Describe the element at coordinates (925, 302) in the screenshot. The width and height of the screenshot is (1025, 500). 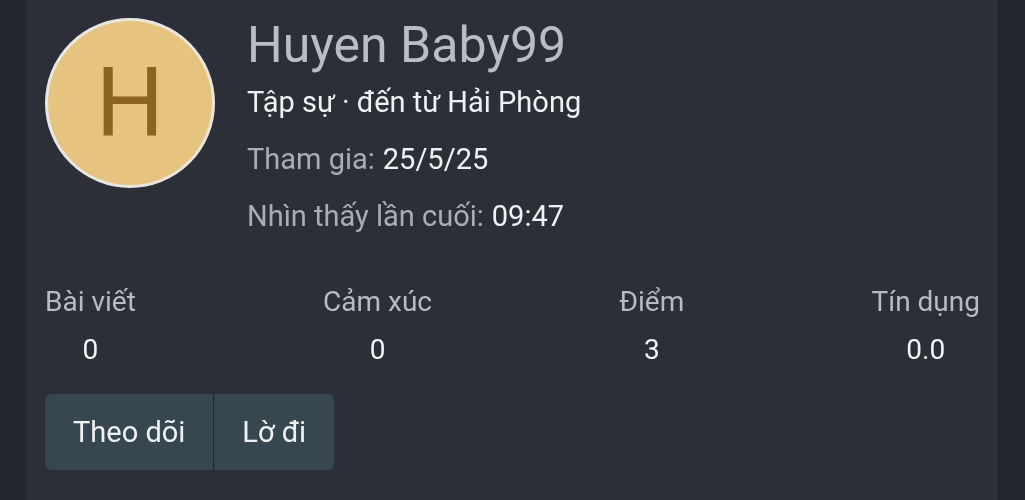
I see `stat-label: Tín dụng` at that location.